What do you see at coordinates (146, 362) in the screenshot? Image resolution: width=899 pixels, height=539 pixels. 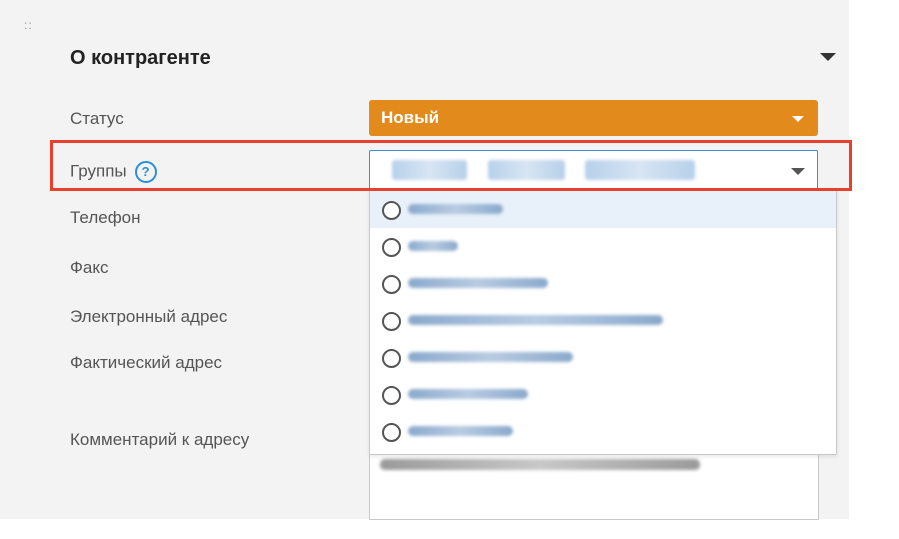 I see `actual-address-label: Фактический адрес` at bounding box center [146, 362].